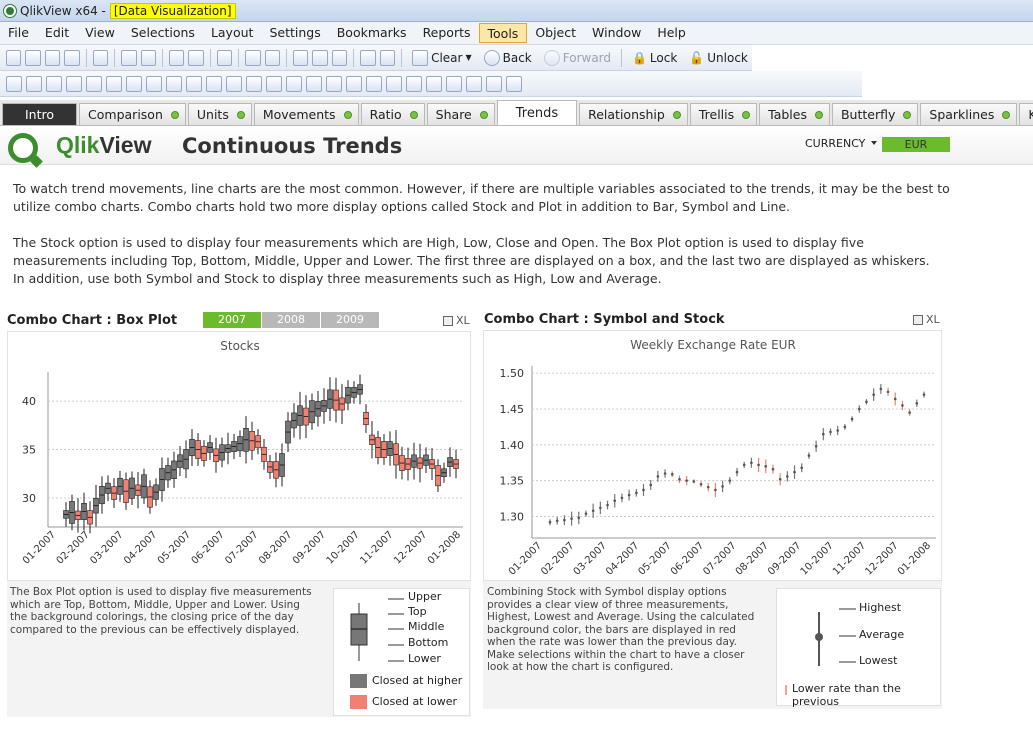  What do you see at coordinates (514, 83) in the screenshot?
I see `chevron-down-icon` at bounding box center [514, 83].